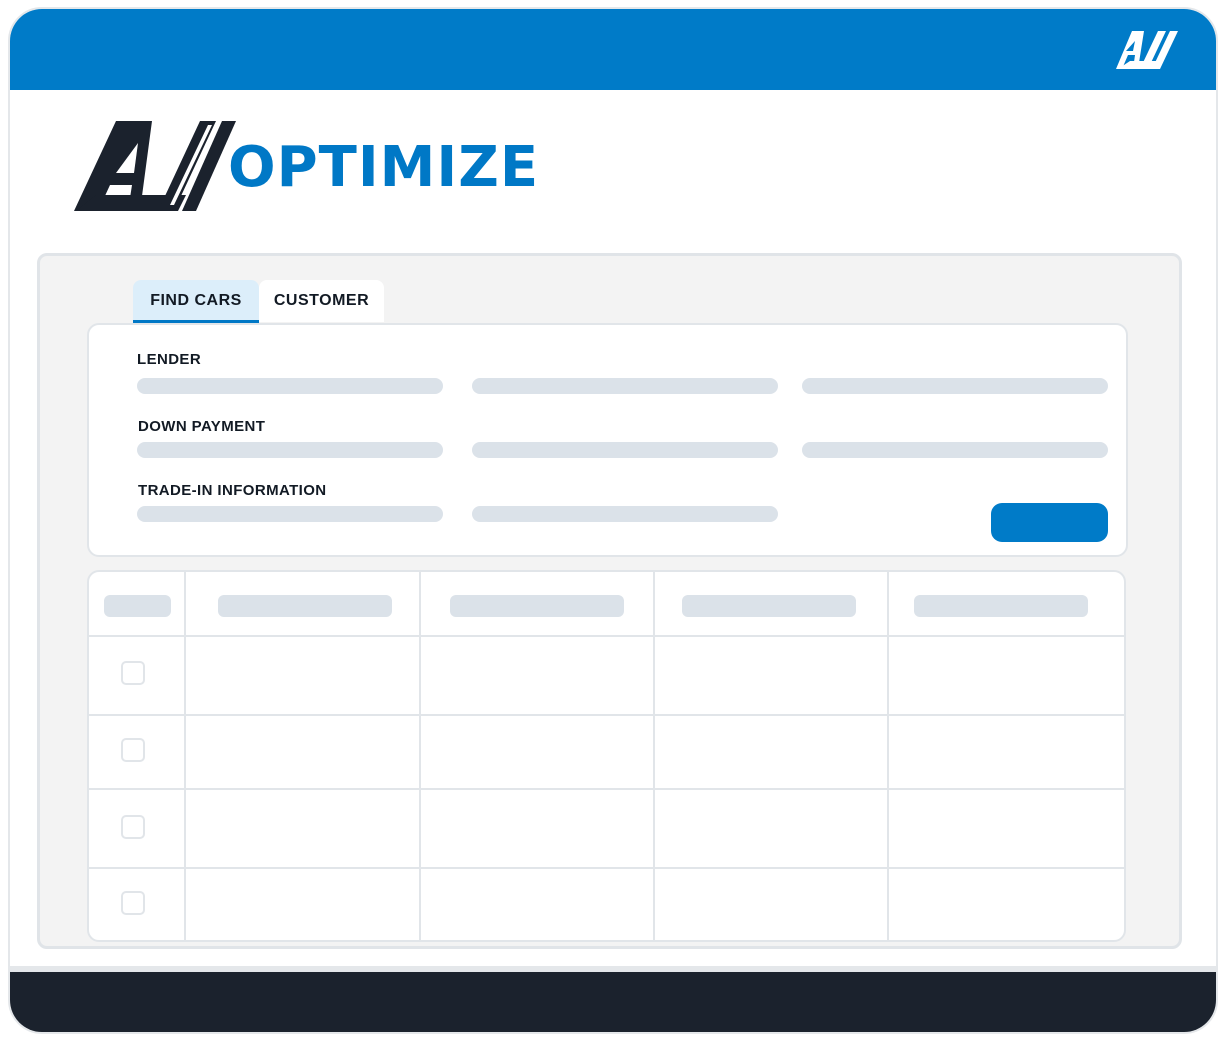 The image size is (1231, 1038). I want to click on search-button, so click(1049, 522).